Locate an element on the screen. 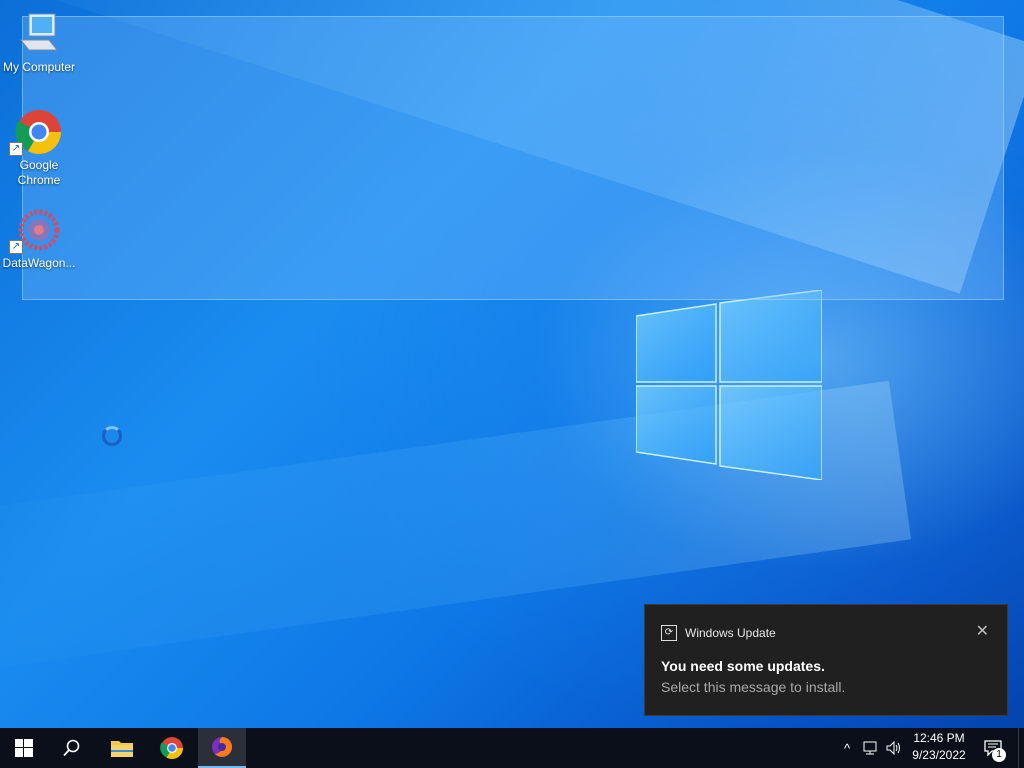 Image resolution: width=1024 pixels, height=768 pixels. start-button is located at coordinates (24, 748).